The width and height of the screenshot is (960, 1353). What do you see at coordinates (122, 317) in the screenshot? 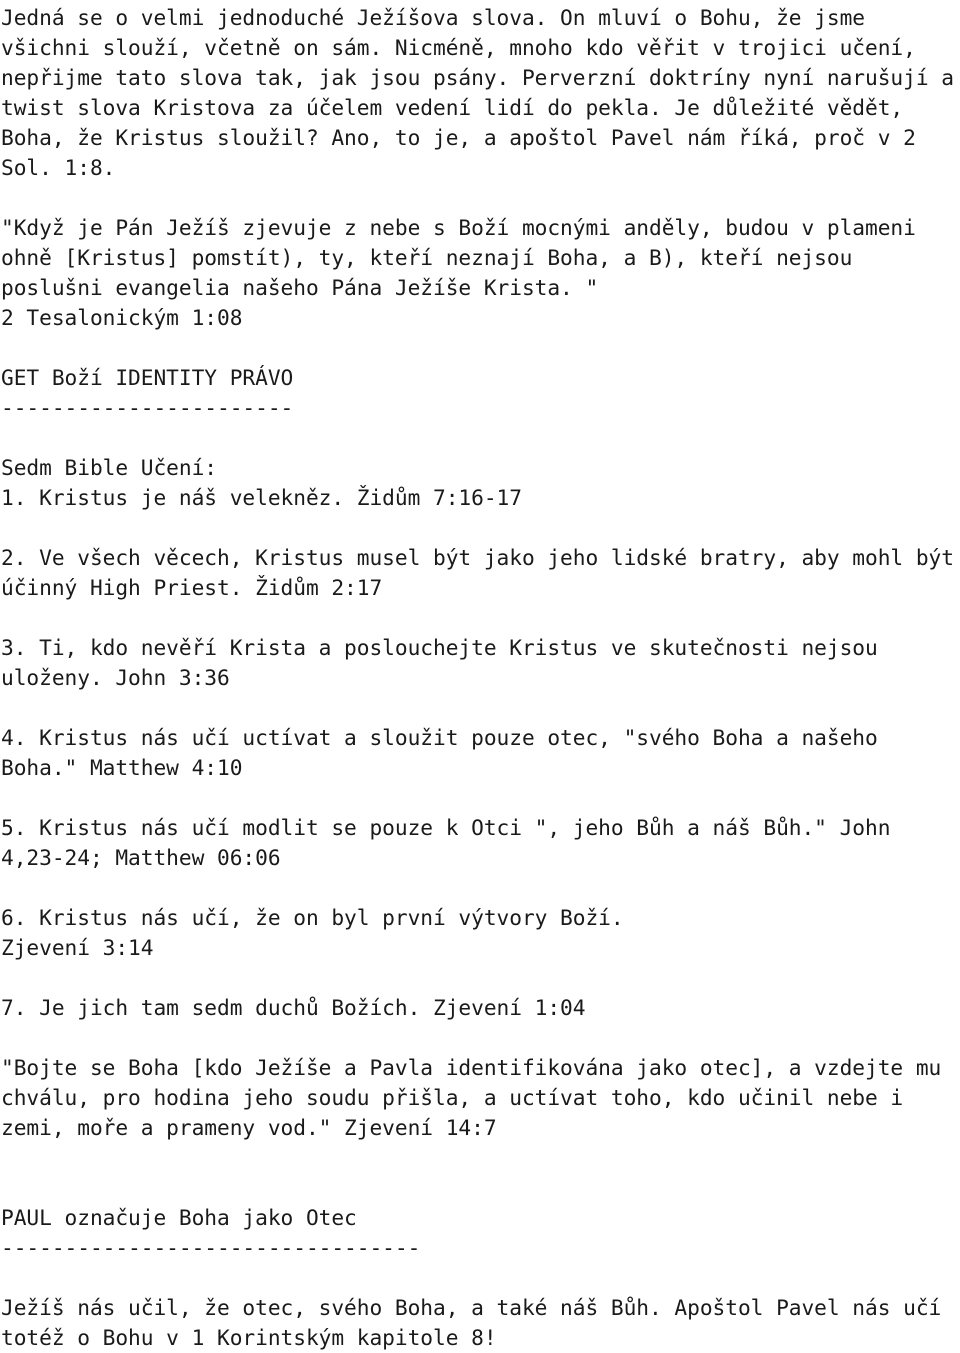
I see `text-line: 2 Tesalonickým 1:08` at bounding box center [122, 317].